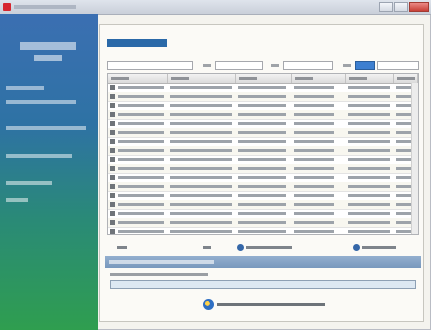  I want to click on page-indicator, so click(207, 247).